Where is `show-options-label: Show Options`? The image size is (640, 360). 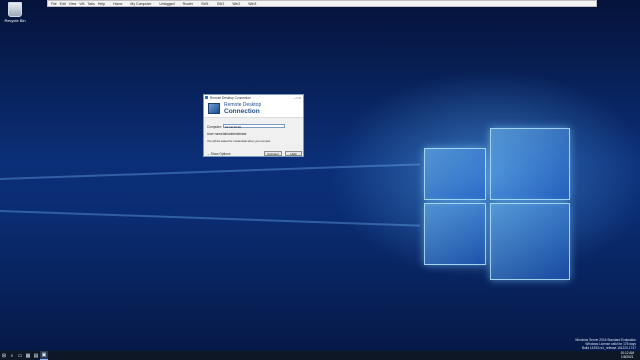 show-options-label: Show Options is located at coordinates (220, 154).